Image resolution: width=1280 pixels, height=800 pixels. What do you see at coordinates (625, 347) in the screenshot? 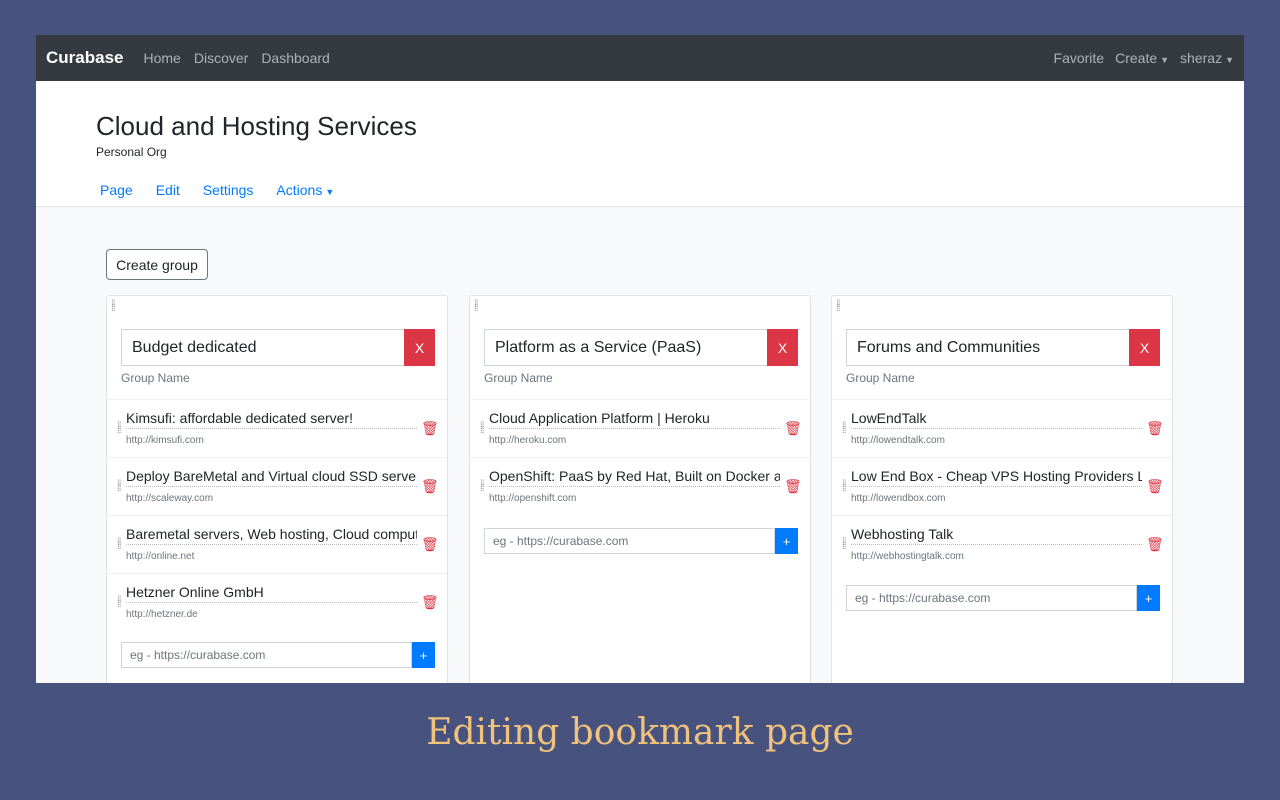
I see `group-name-input: Platform as a Service (PaaS)` at bounding box center [625, 347].